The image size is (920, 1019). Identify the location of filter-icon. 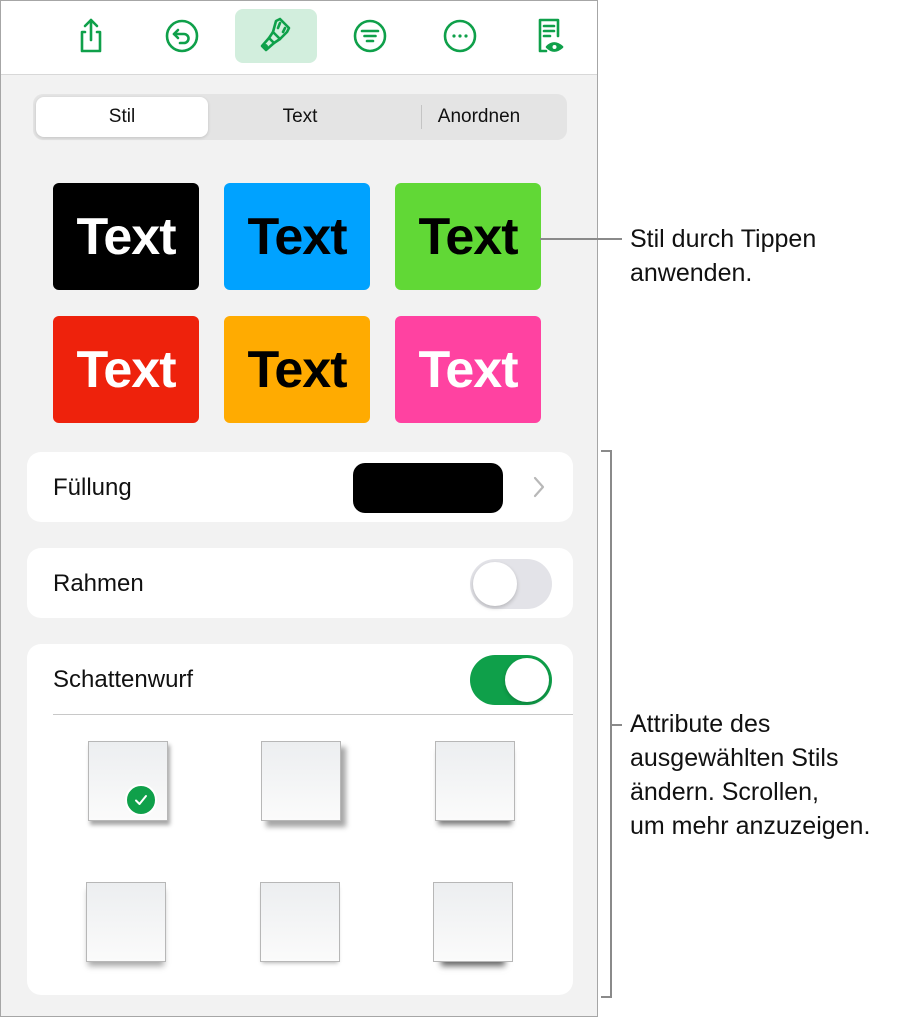
(370, 36).